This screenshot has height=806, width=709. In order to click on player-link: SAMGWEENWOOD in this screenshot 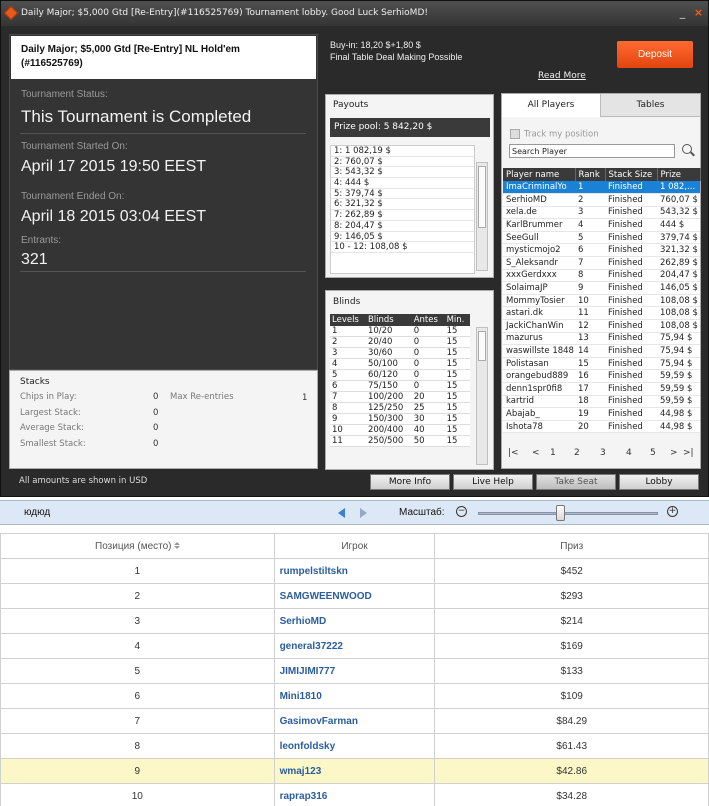, I will do `click(354, 596)`.